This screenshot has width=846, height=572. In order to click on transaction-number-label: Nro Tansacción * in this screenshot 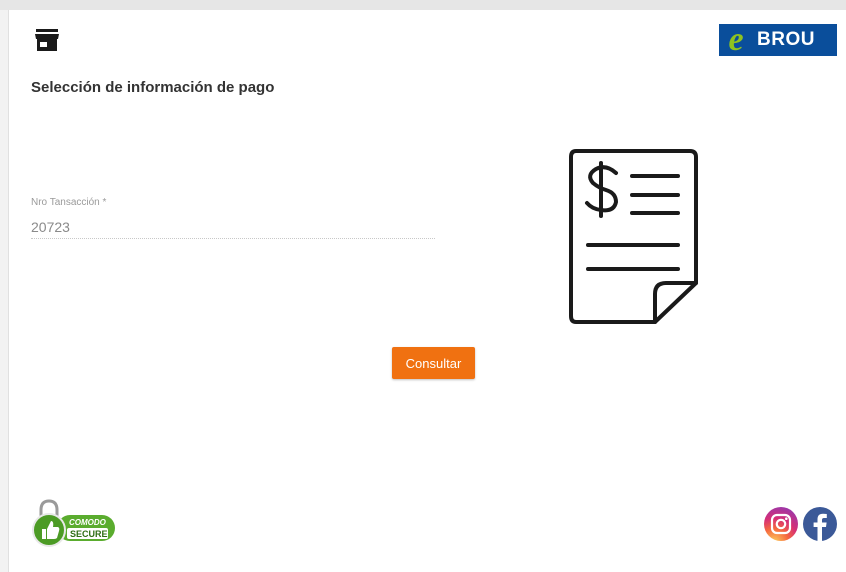, I will do `click(69, 202)`.